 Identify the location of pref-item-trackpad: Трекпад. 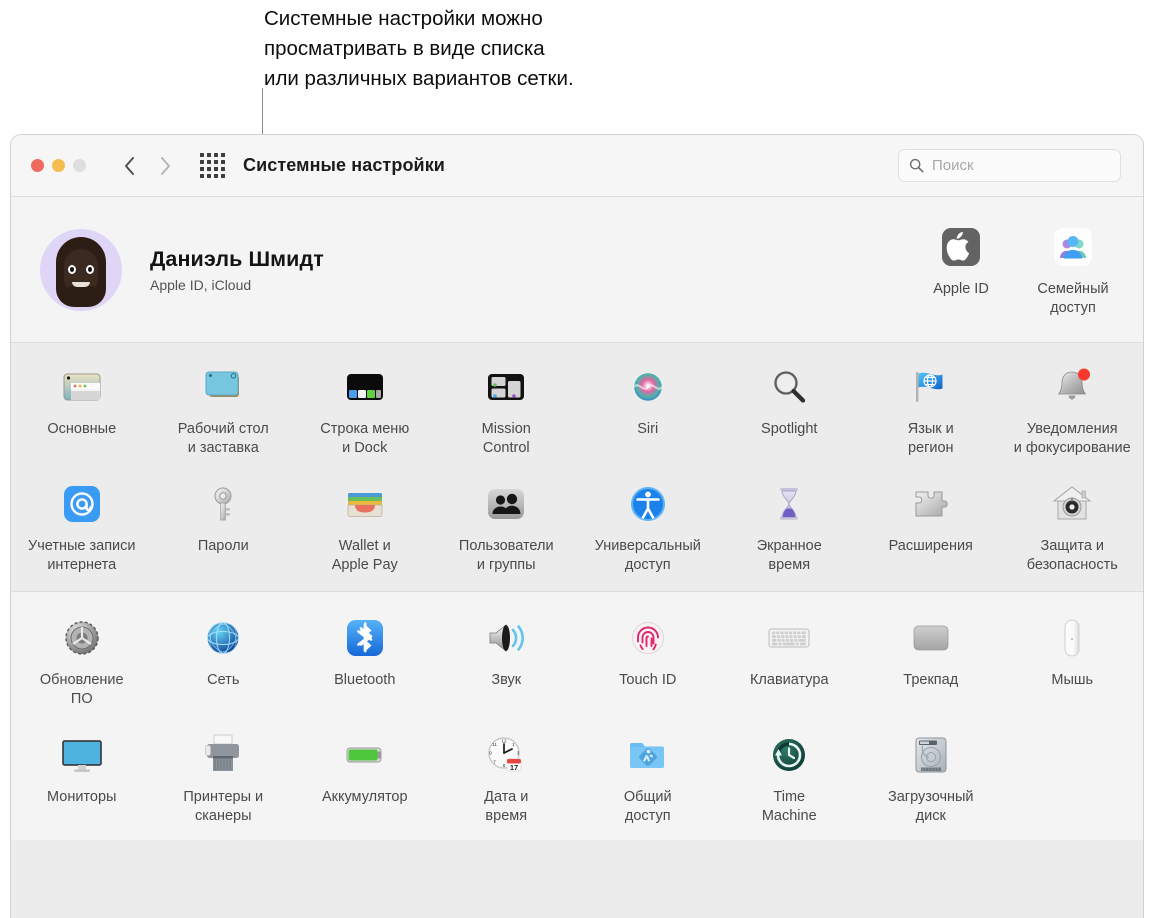
(931, 661).